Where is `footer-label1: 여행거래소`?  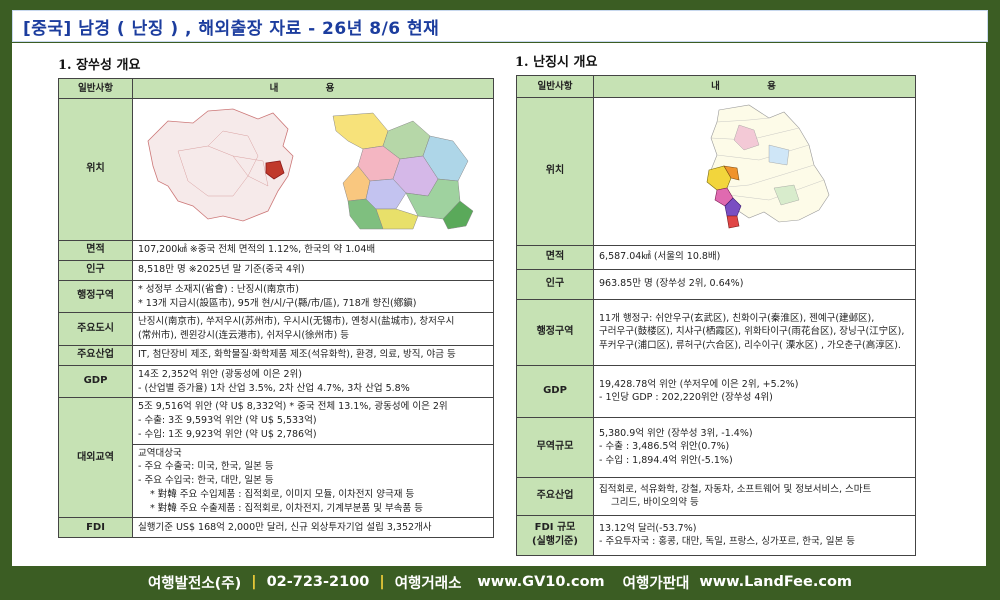 footer-label1: 여행거래소 is located at coordinates (428, 583).